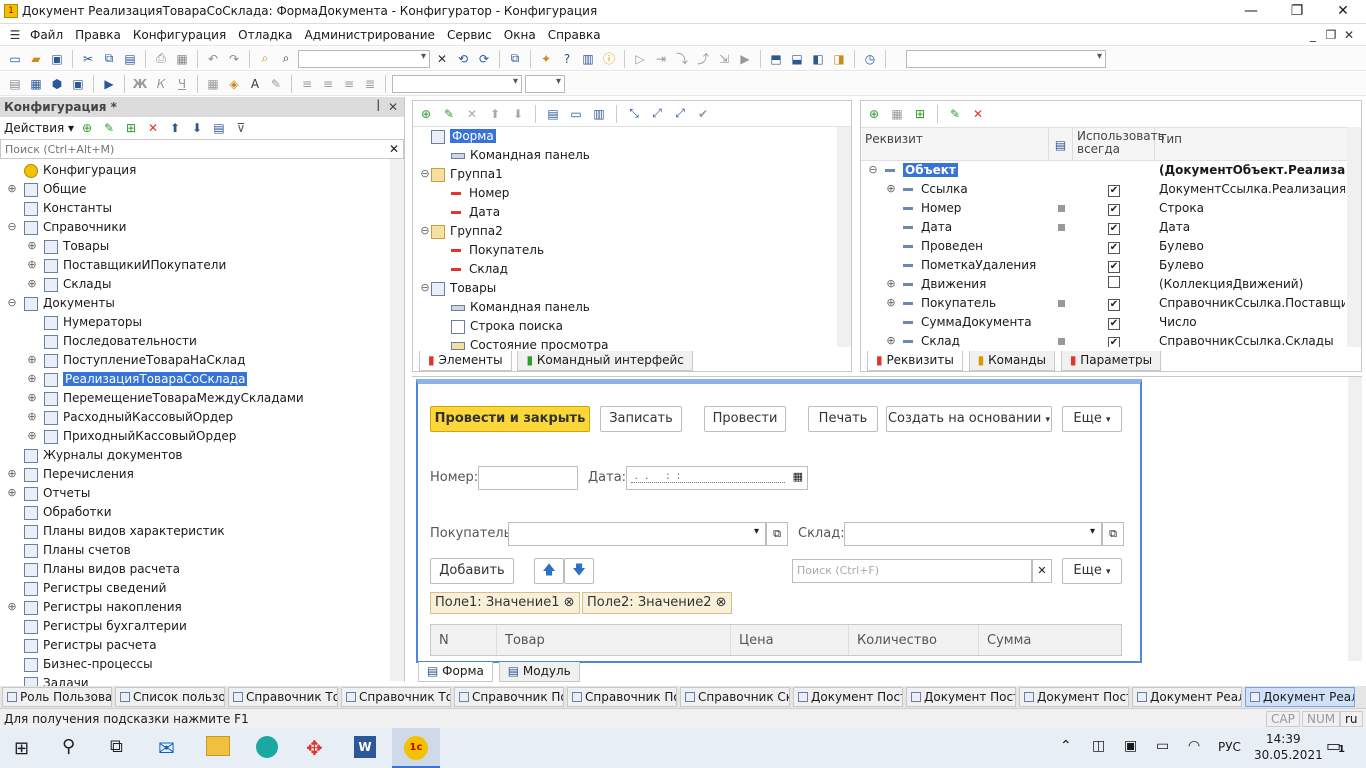  Describe the element at coordinates (510, 419) in the screenshot. I see `post-close-button: Провести и закрыть` at that location.